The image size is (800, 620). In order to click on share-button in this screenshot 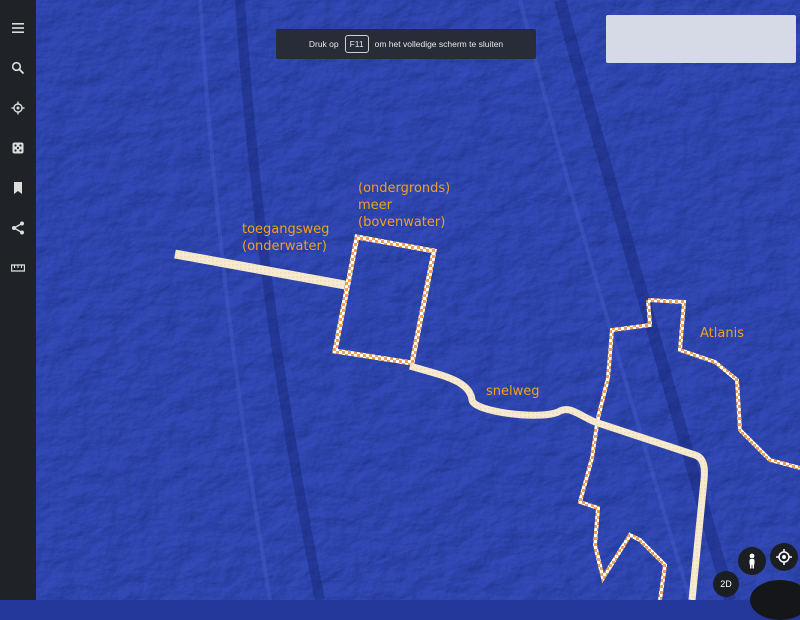, I will do `click(18, 228)`.